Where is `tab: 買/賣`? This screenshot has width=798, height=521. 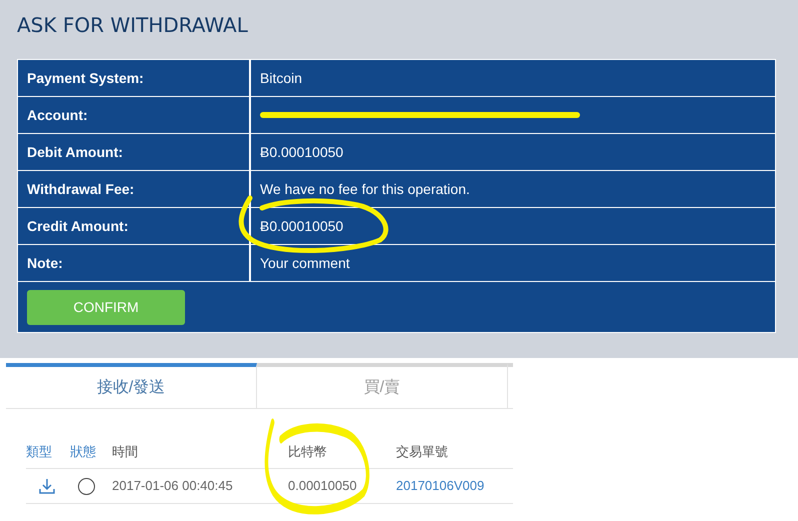
tab: 買/賣 is located at coordinates (382, 385).